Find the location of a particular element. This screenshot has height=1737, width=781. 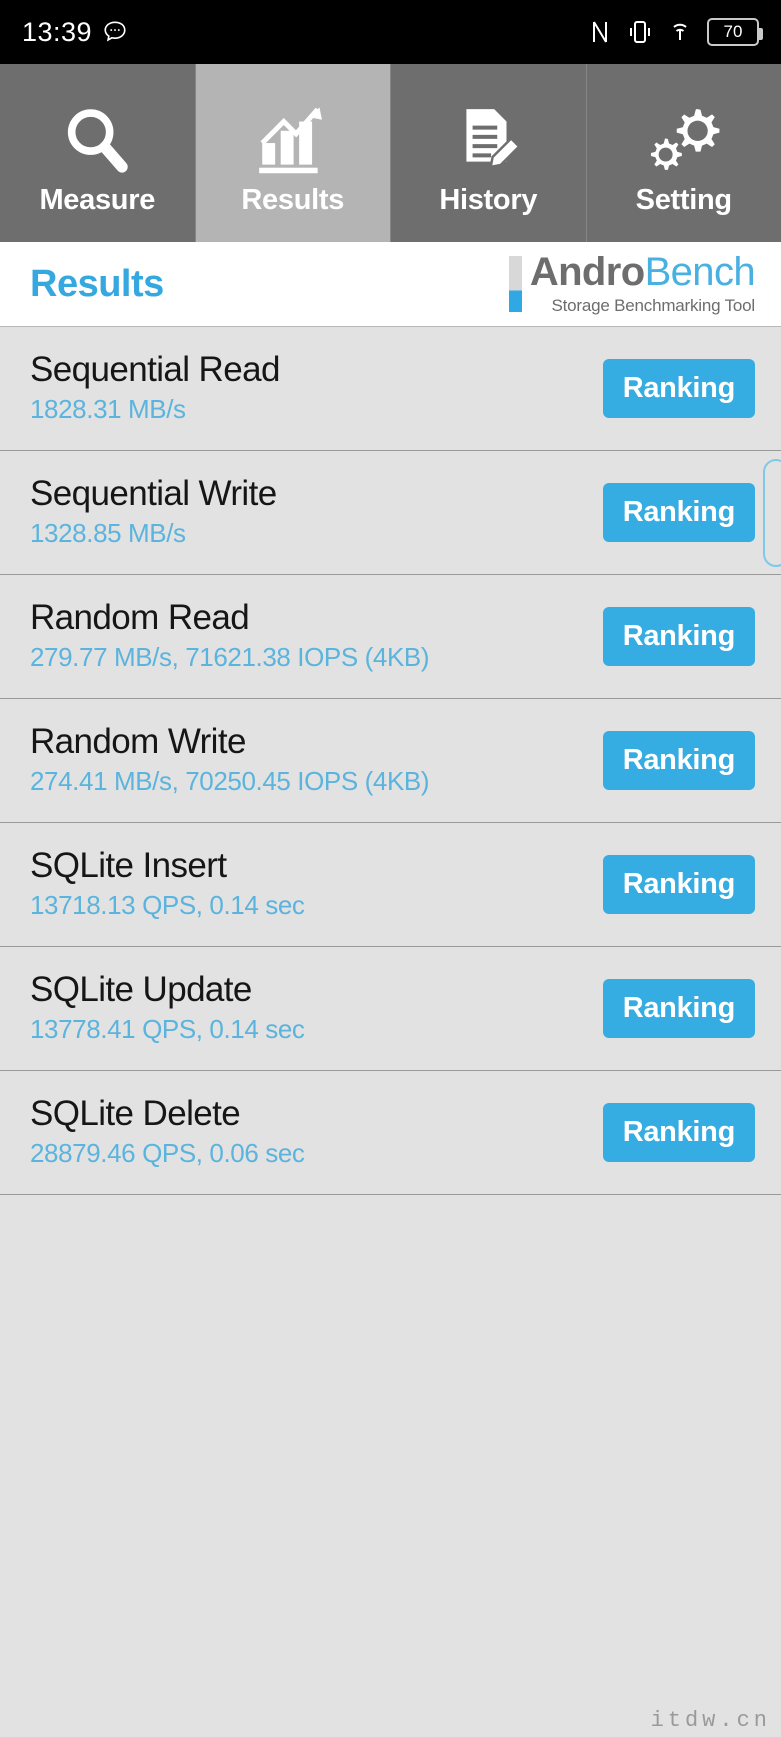

tab-bar: Measure Results History Setting is located at coordinates (390, 153).